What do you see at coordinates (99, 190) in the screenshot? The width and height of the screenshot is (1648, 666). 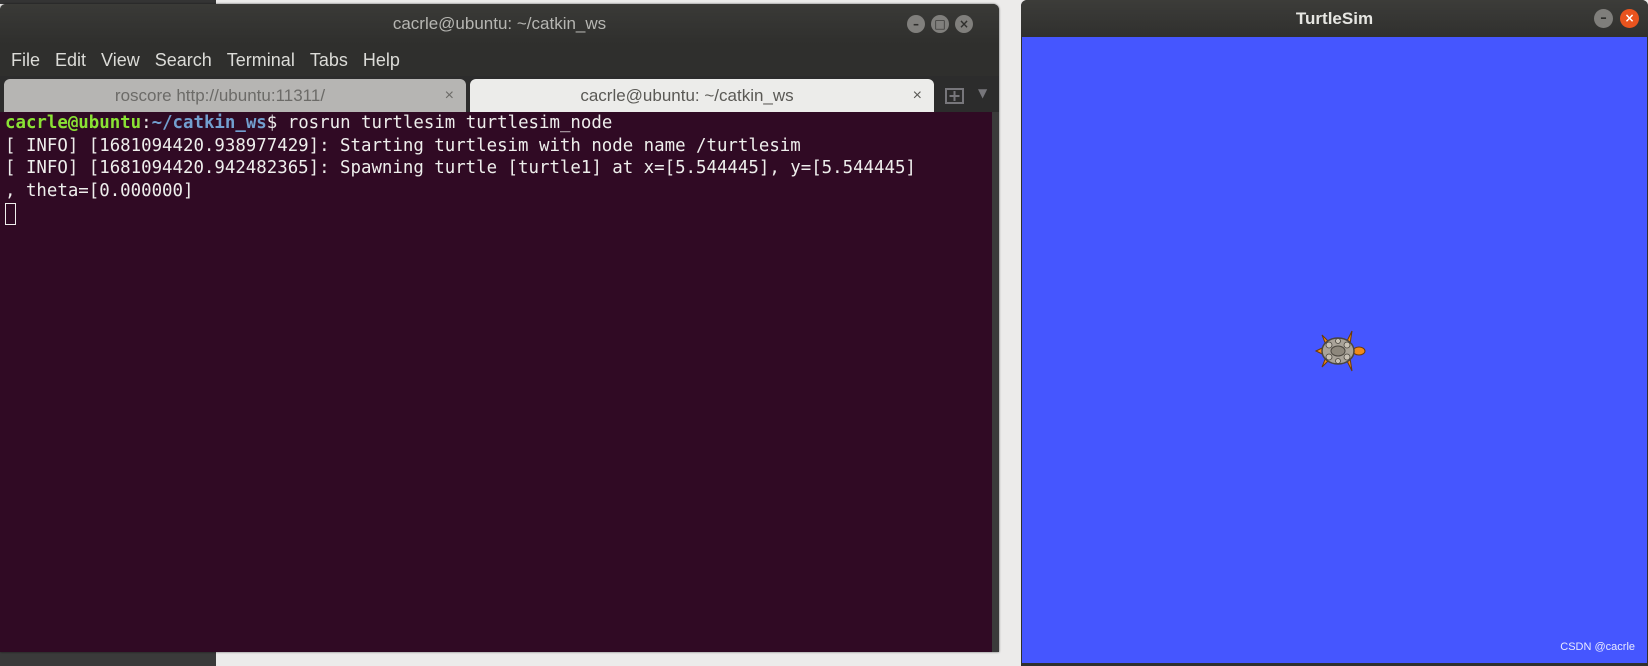 I see `output-line: , theta=[0.000000]` at bounding box center [99, 190].